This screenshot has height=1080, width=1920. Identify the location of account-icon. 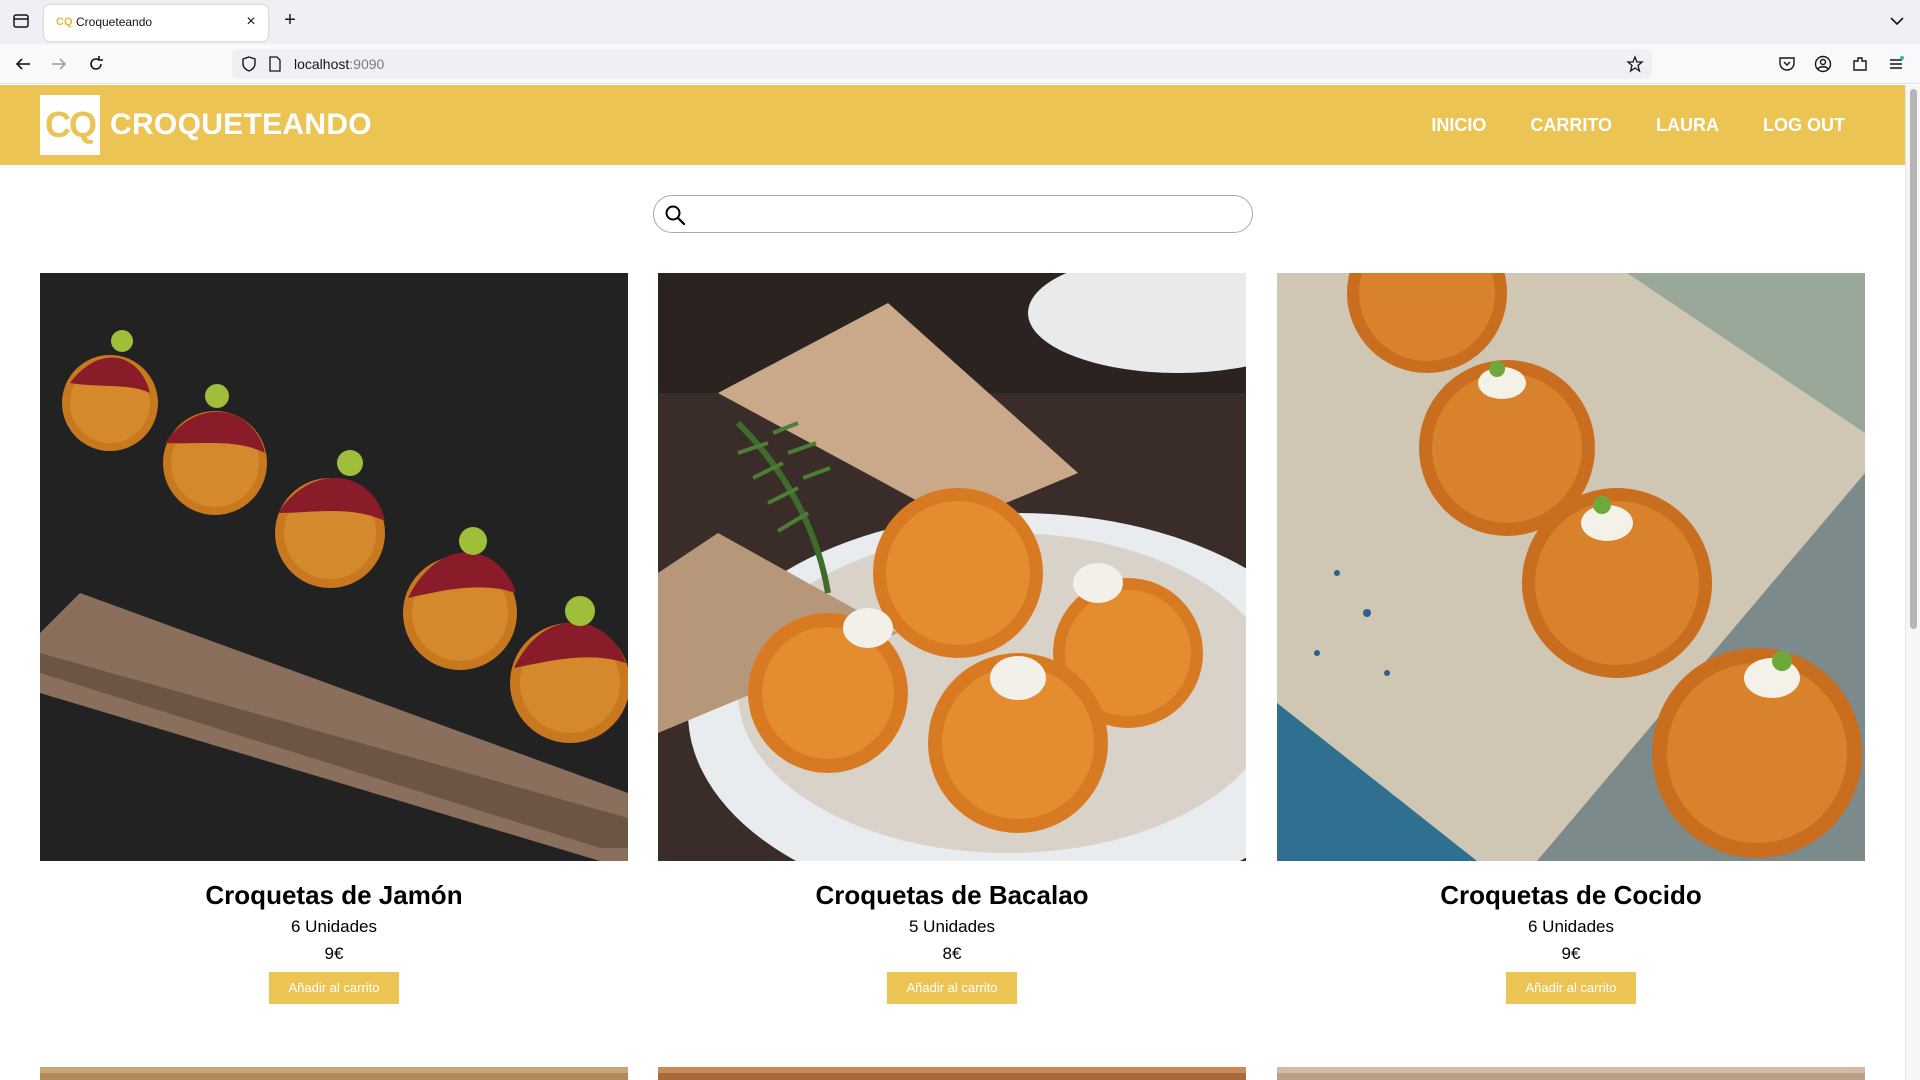
(1823, 64).